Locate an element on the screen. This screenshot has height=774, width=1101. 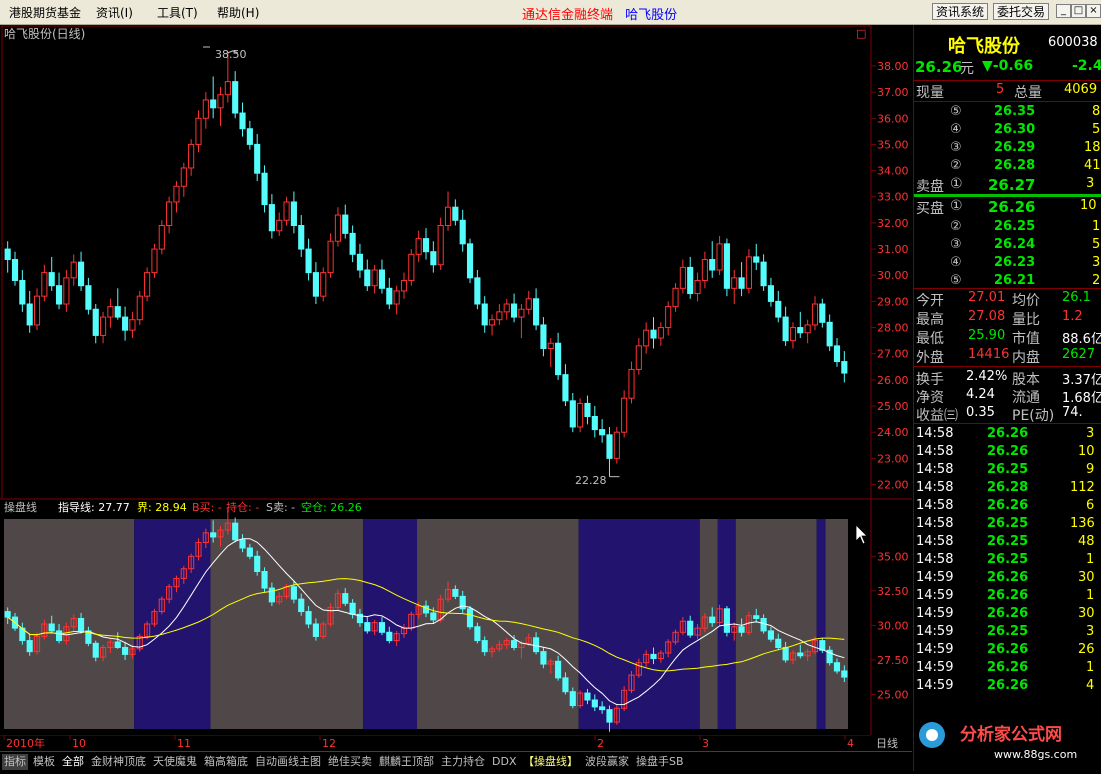
minimize-button: _ is located at coordinates (1063, 11).